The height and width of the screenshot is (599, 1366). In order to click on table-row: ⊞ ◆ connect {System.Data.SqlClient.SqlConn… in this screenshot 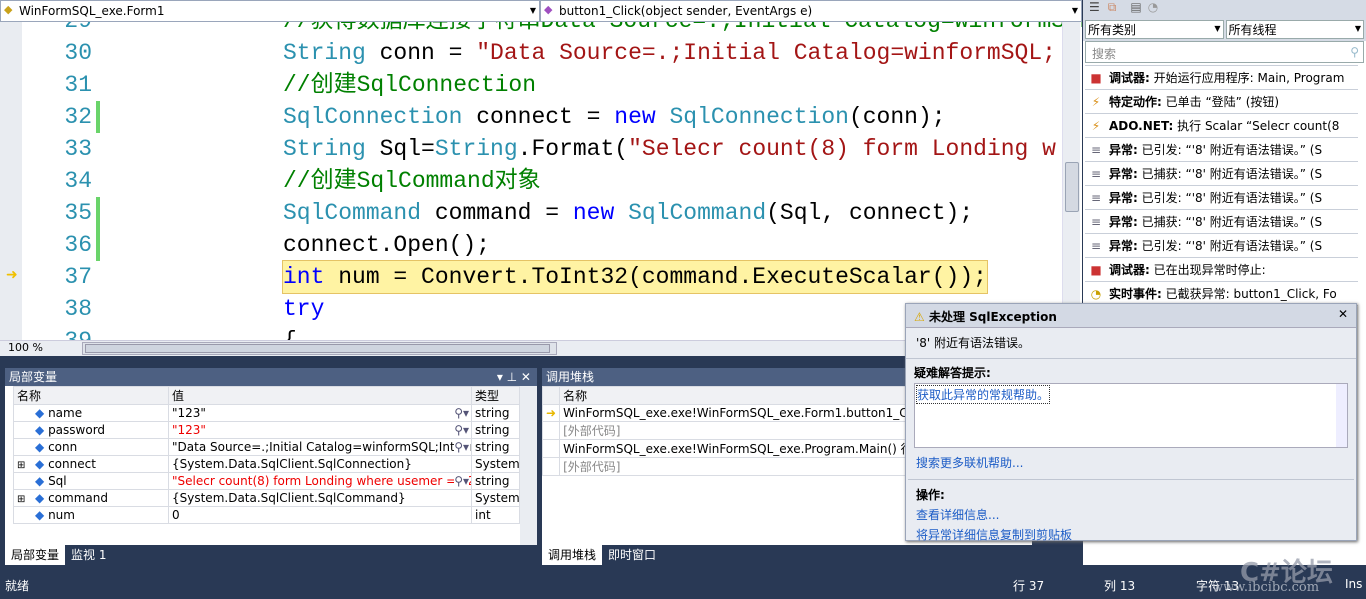, I will do `click(266, 464)`.